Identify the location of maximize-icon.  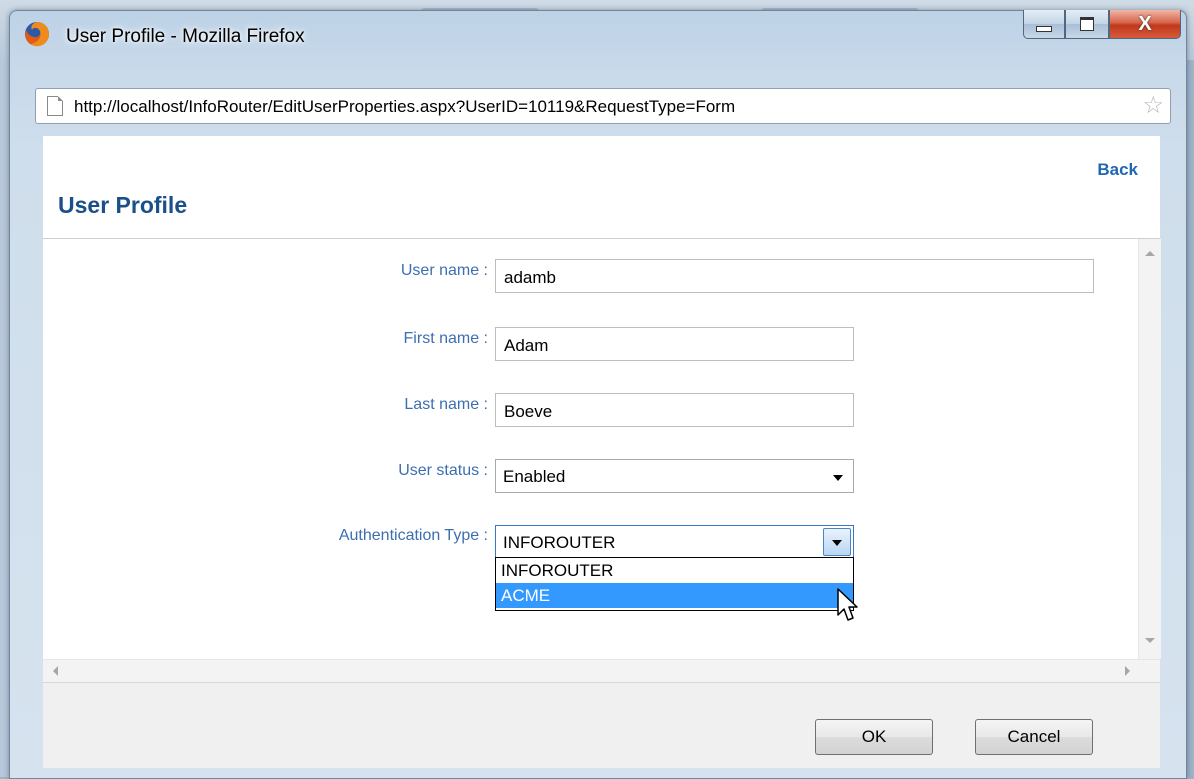
(1087, 24).